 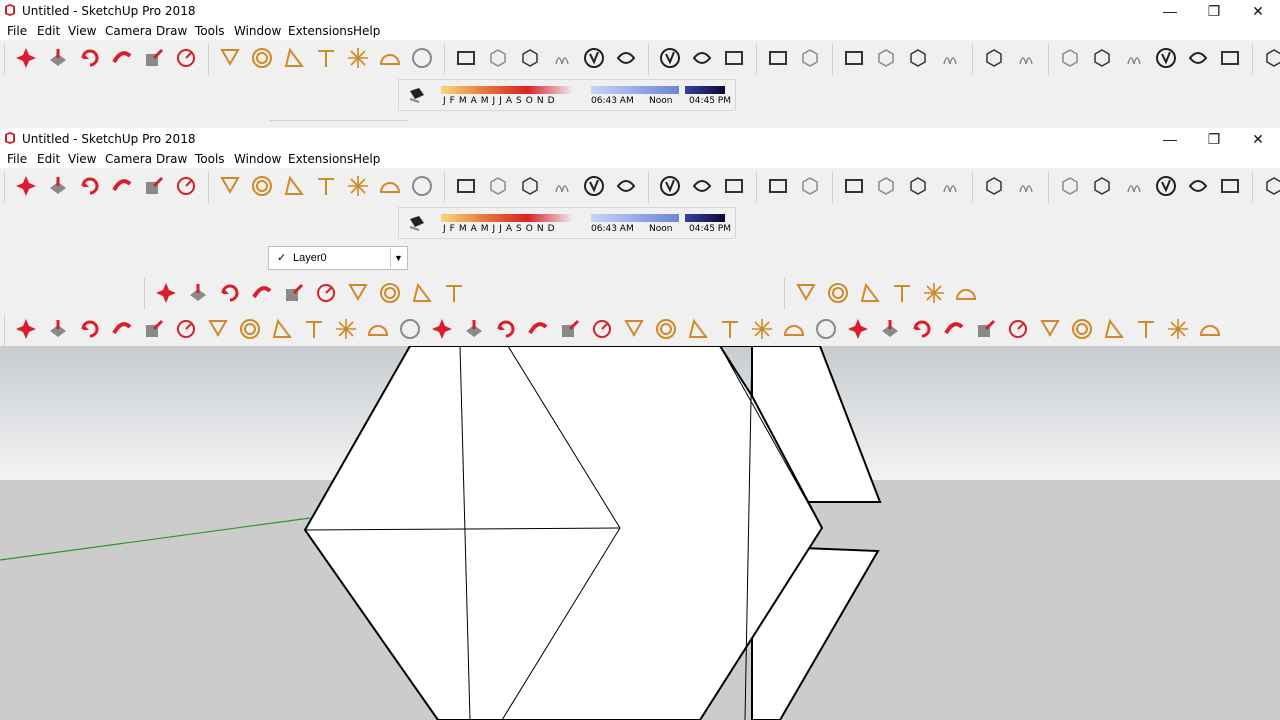 What do you see at coordinates (762, 330) in the screenshot?
I see `tape-measure-button` at bounding box center [762, 330].